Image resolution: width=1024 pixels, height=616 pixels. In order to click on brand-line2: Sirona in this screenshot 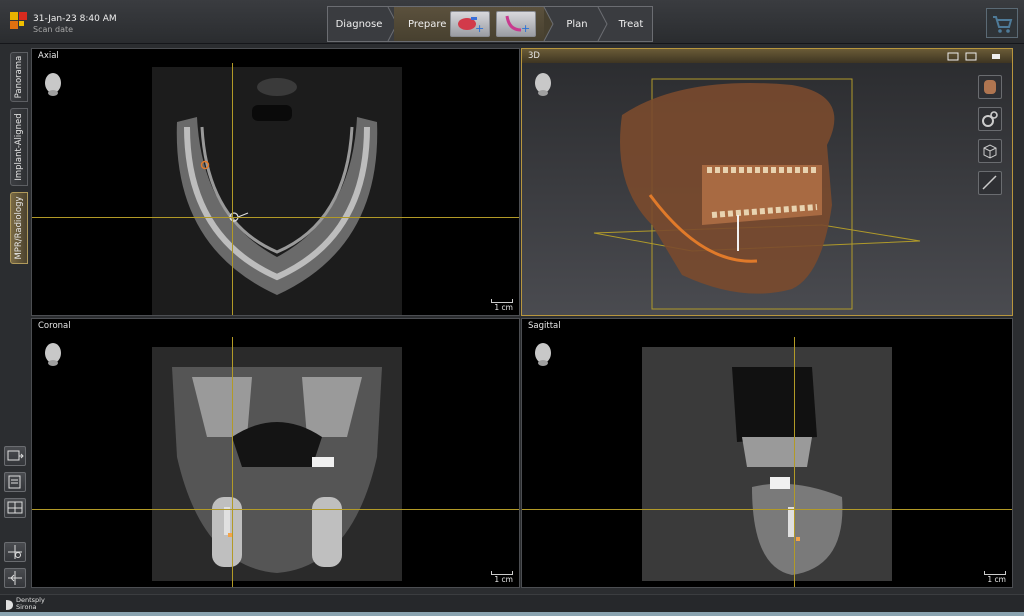, I will do `click(26, 607)`.